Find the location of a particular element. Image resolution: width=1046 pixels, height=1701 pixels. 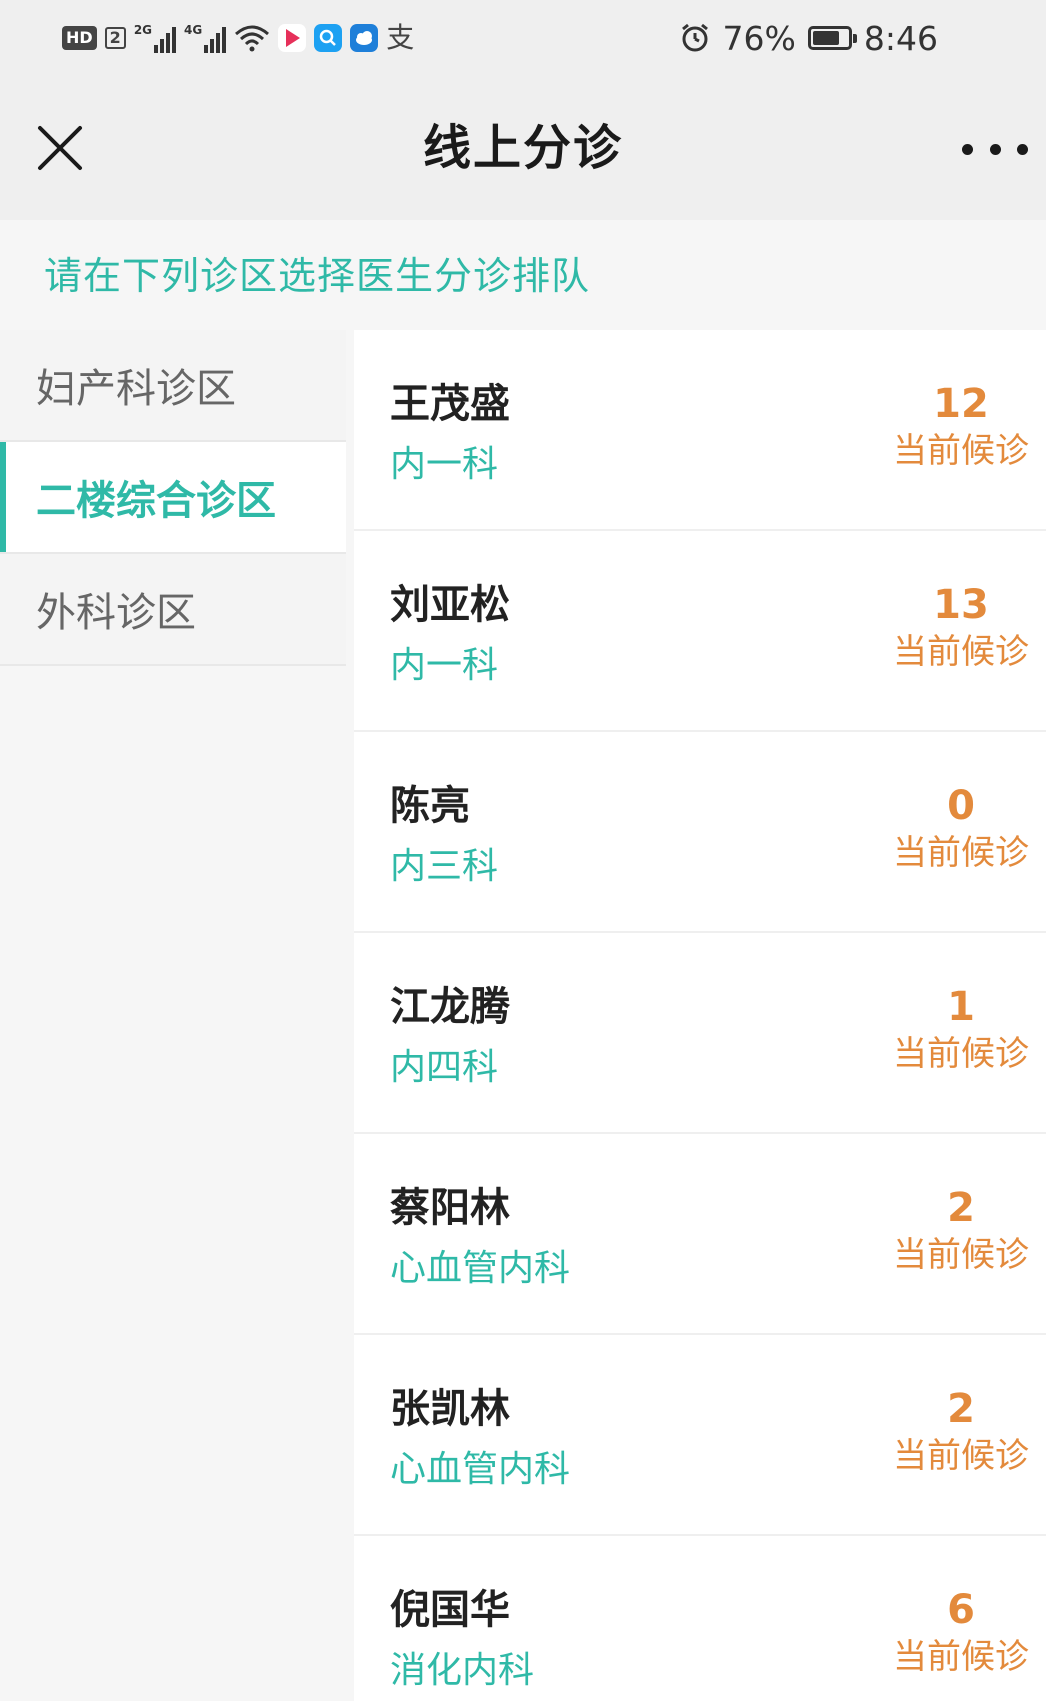

doctor-name: 陈亮 is located at coordinates (430, 806).